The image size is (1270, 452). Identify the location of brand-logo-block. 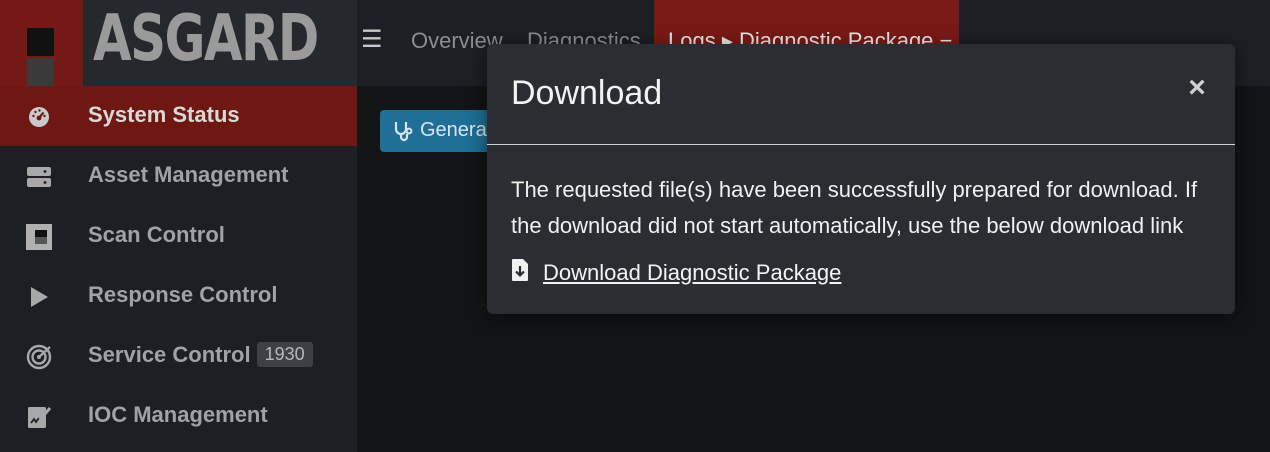
(41, 43).